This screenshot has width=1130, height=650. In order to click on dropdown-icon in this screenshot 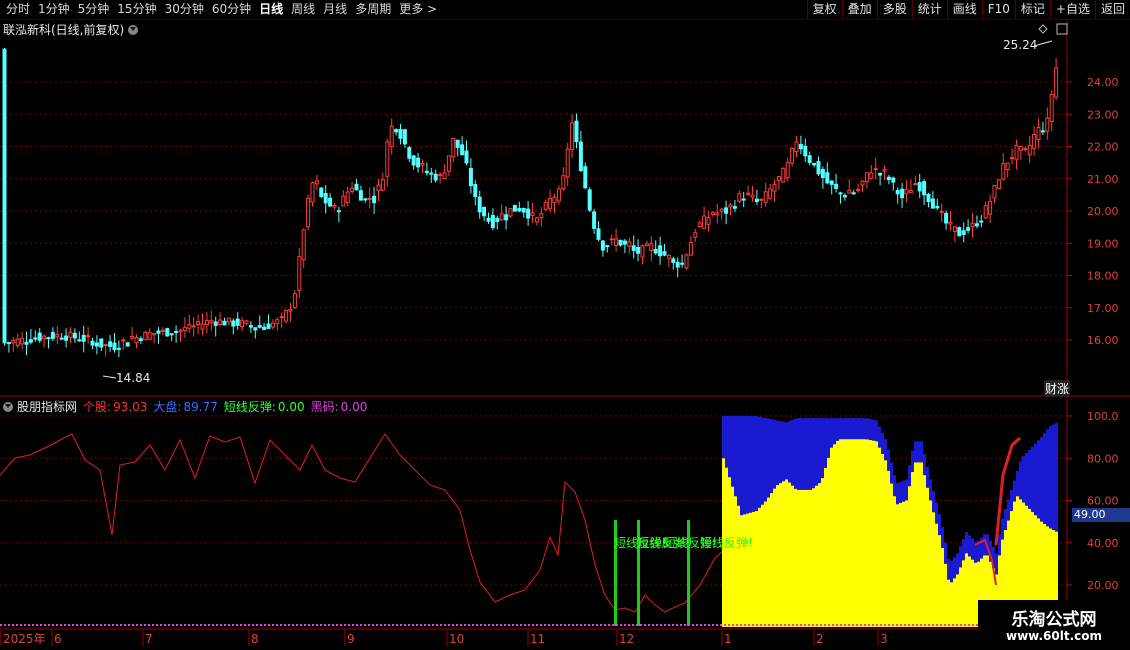, I will do `click(8, 406)`.